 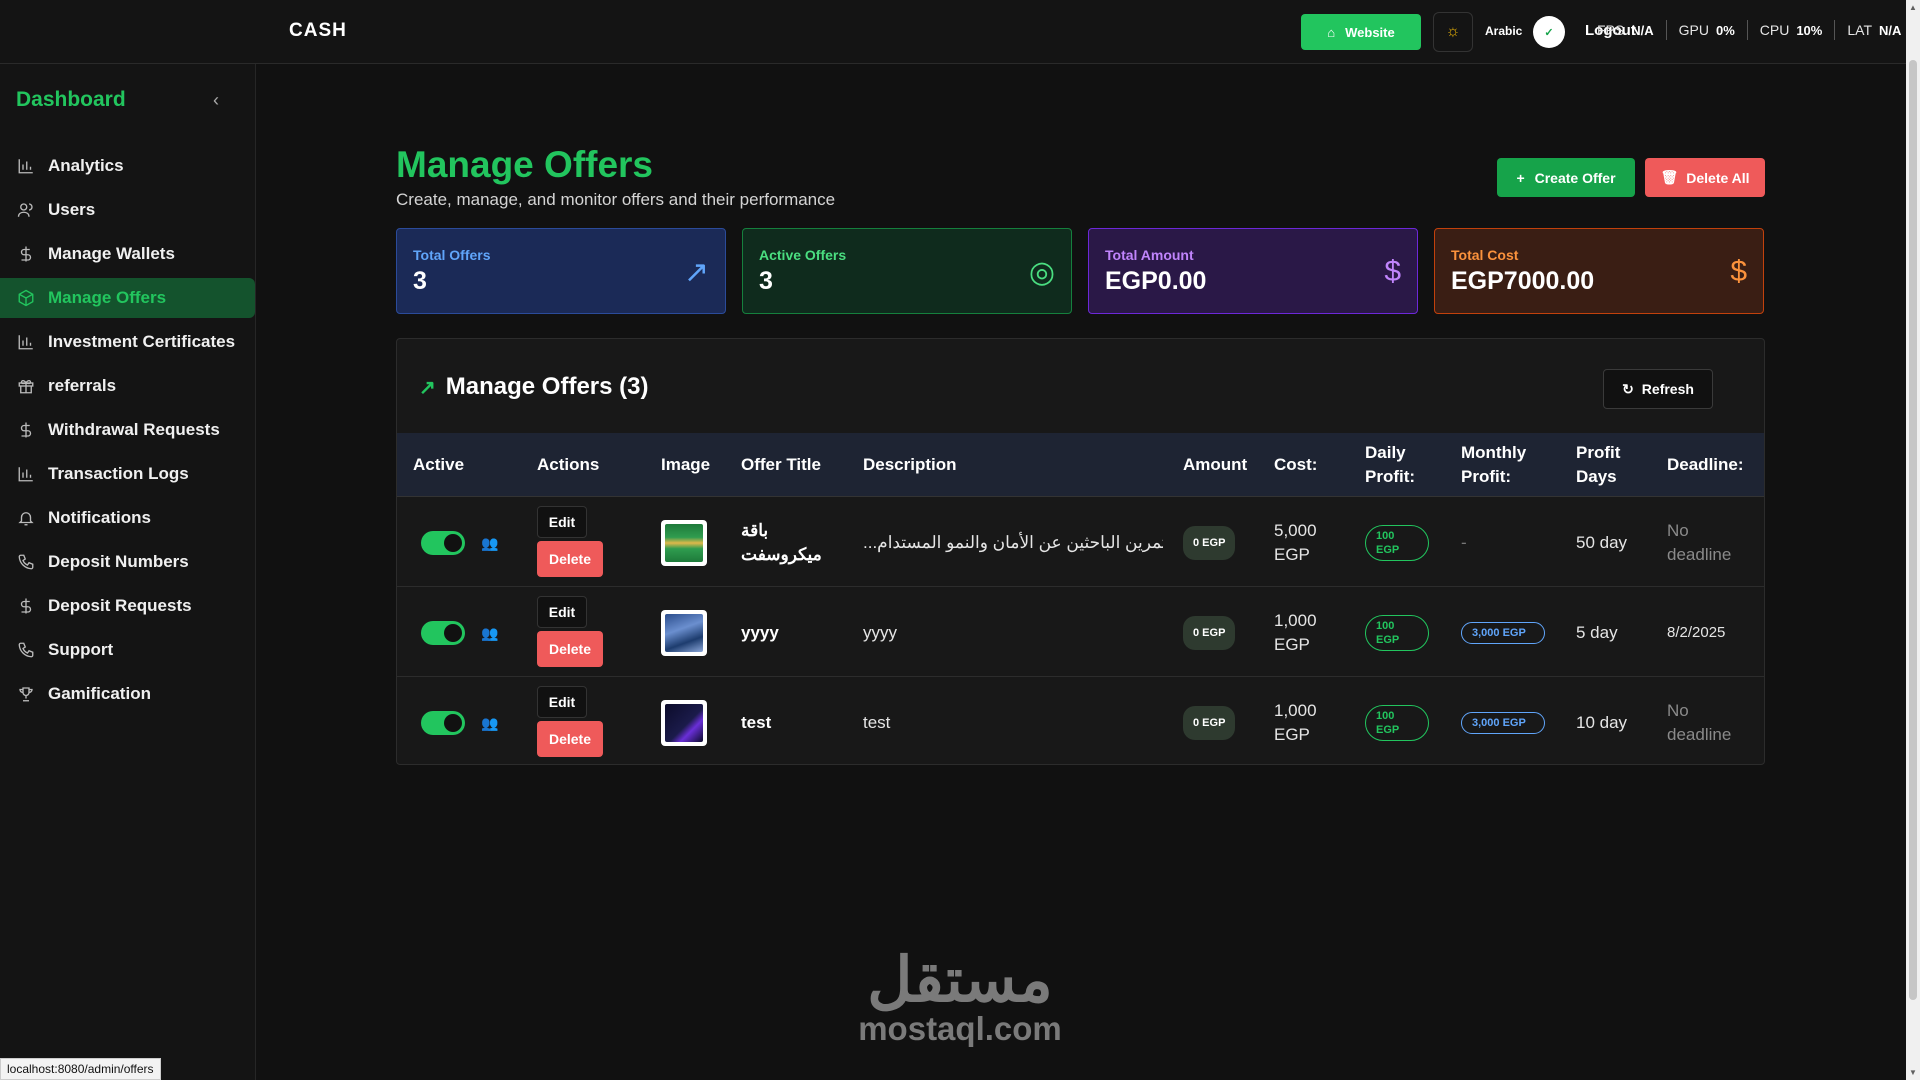 I want to click on col-image: Image, so click(x=686, y=464).